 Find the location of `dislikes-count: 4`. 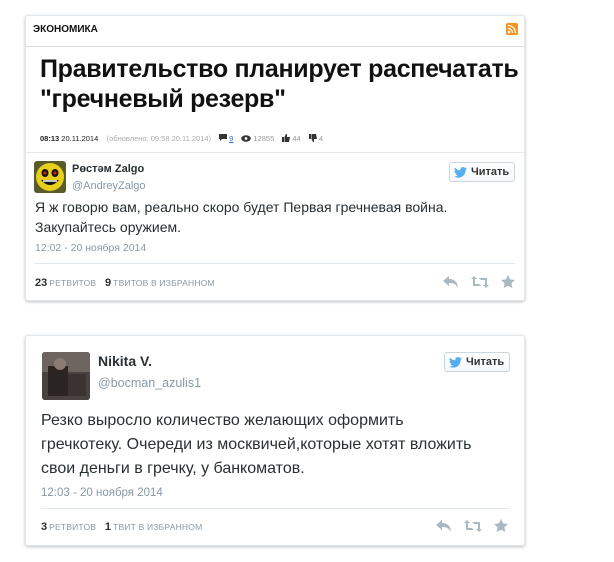

dislikes-count: 4 is located at coordinates (320, 138).